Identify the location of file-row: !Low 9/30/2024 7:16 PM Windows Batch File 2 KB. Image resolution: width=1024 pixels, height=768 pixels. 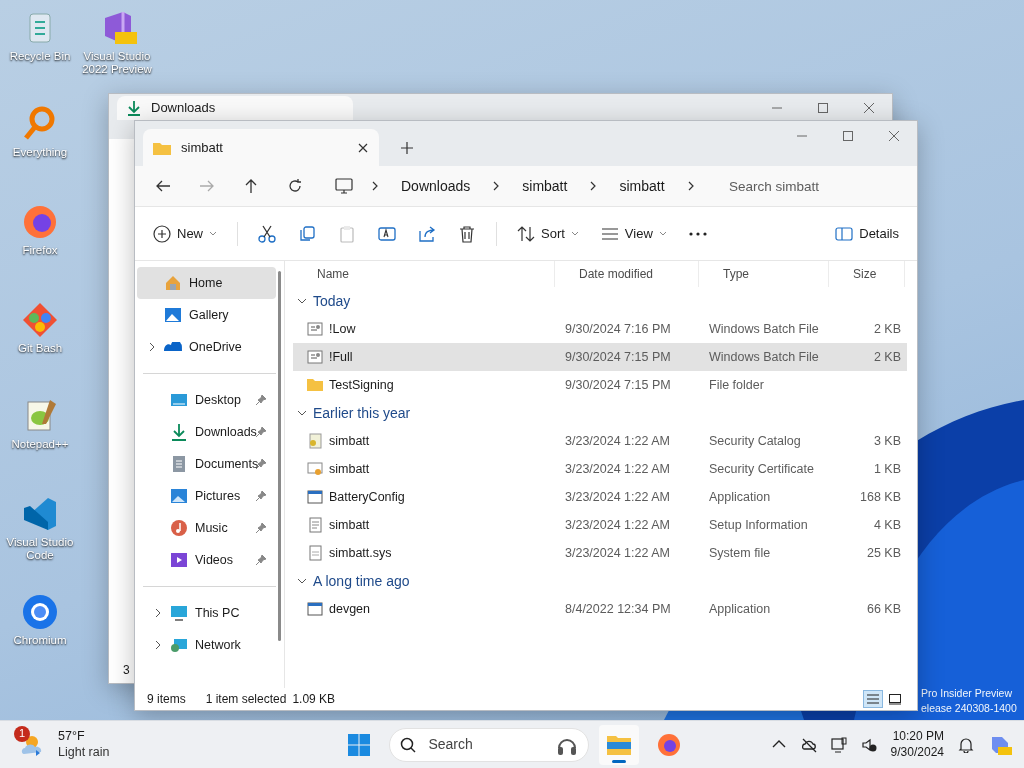
(600, 329).